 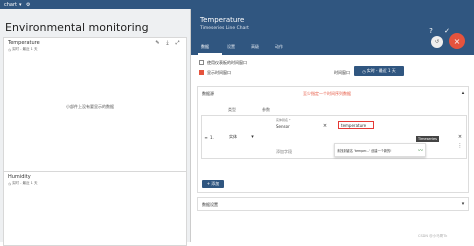 I want to click on top-app-bar: chart ▾ ⚙, so click(x=237, y=4).